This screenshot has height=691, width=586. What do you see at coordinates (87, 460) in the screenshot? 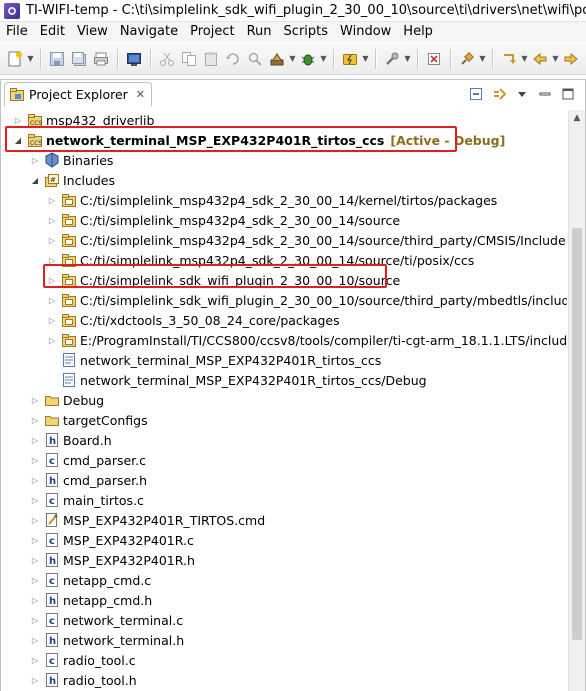
I see `tree-item: ▷ c cmd_parser.c` at bounding box center [87, 460].